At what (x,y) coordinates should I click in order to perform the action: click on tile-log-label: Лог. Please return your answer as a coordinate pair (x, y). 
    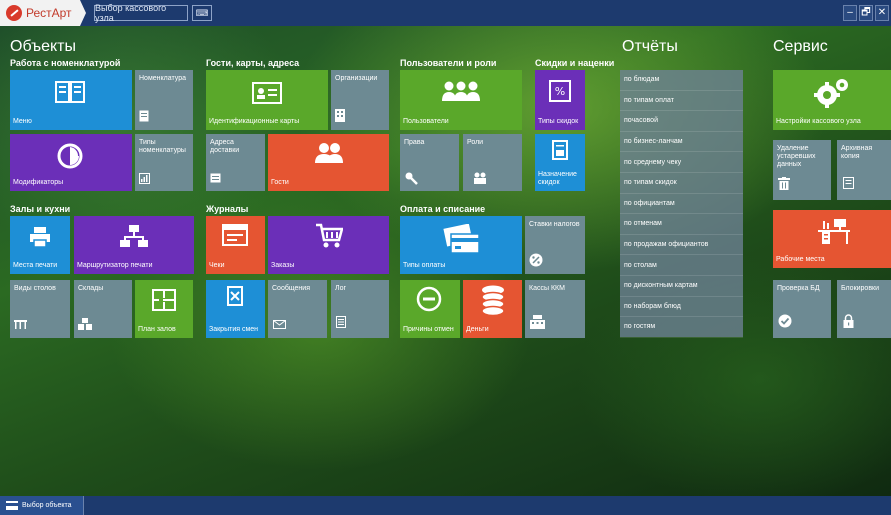
    Looking at the image, I should click on (341, 288).